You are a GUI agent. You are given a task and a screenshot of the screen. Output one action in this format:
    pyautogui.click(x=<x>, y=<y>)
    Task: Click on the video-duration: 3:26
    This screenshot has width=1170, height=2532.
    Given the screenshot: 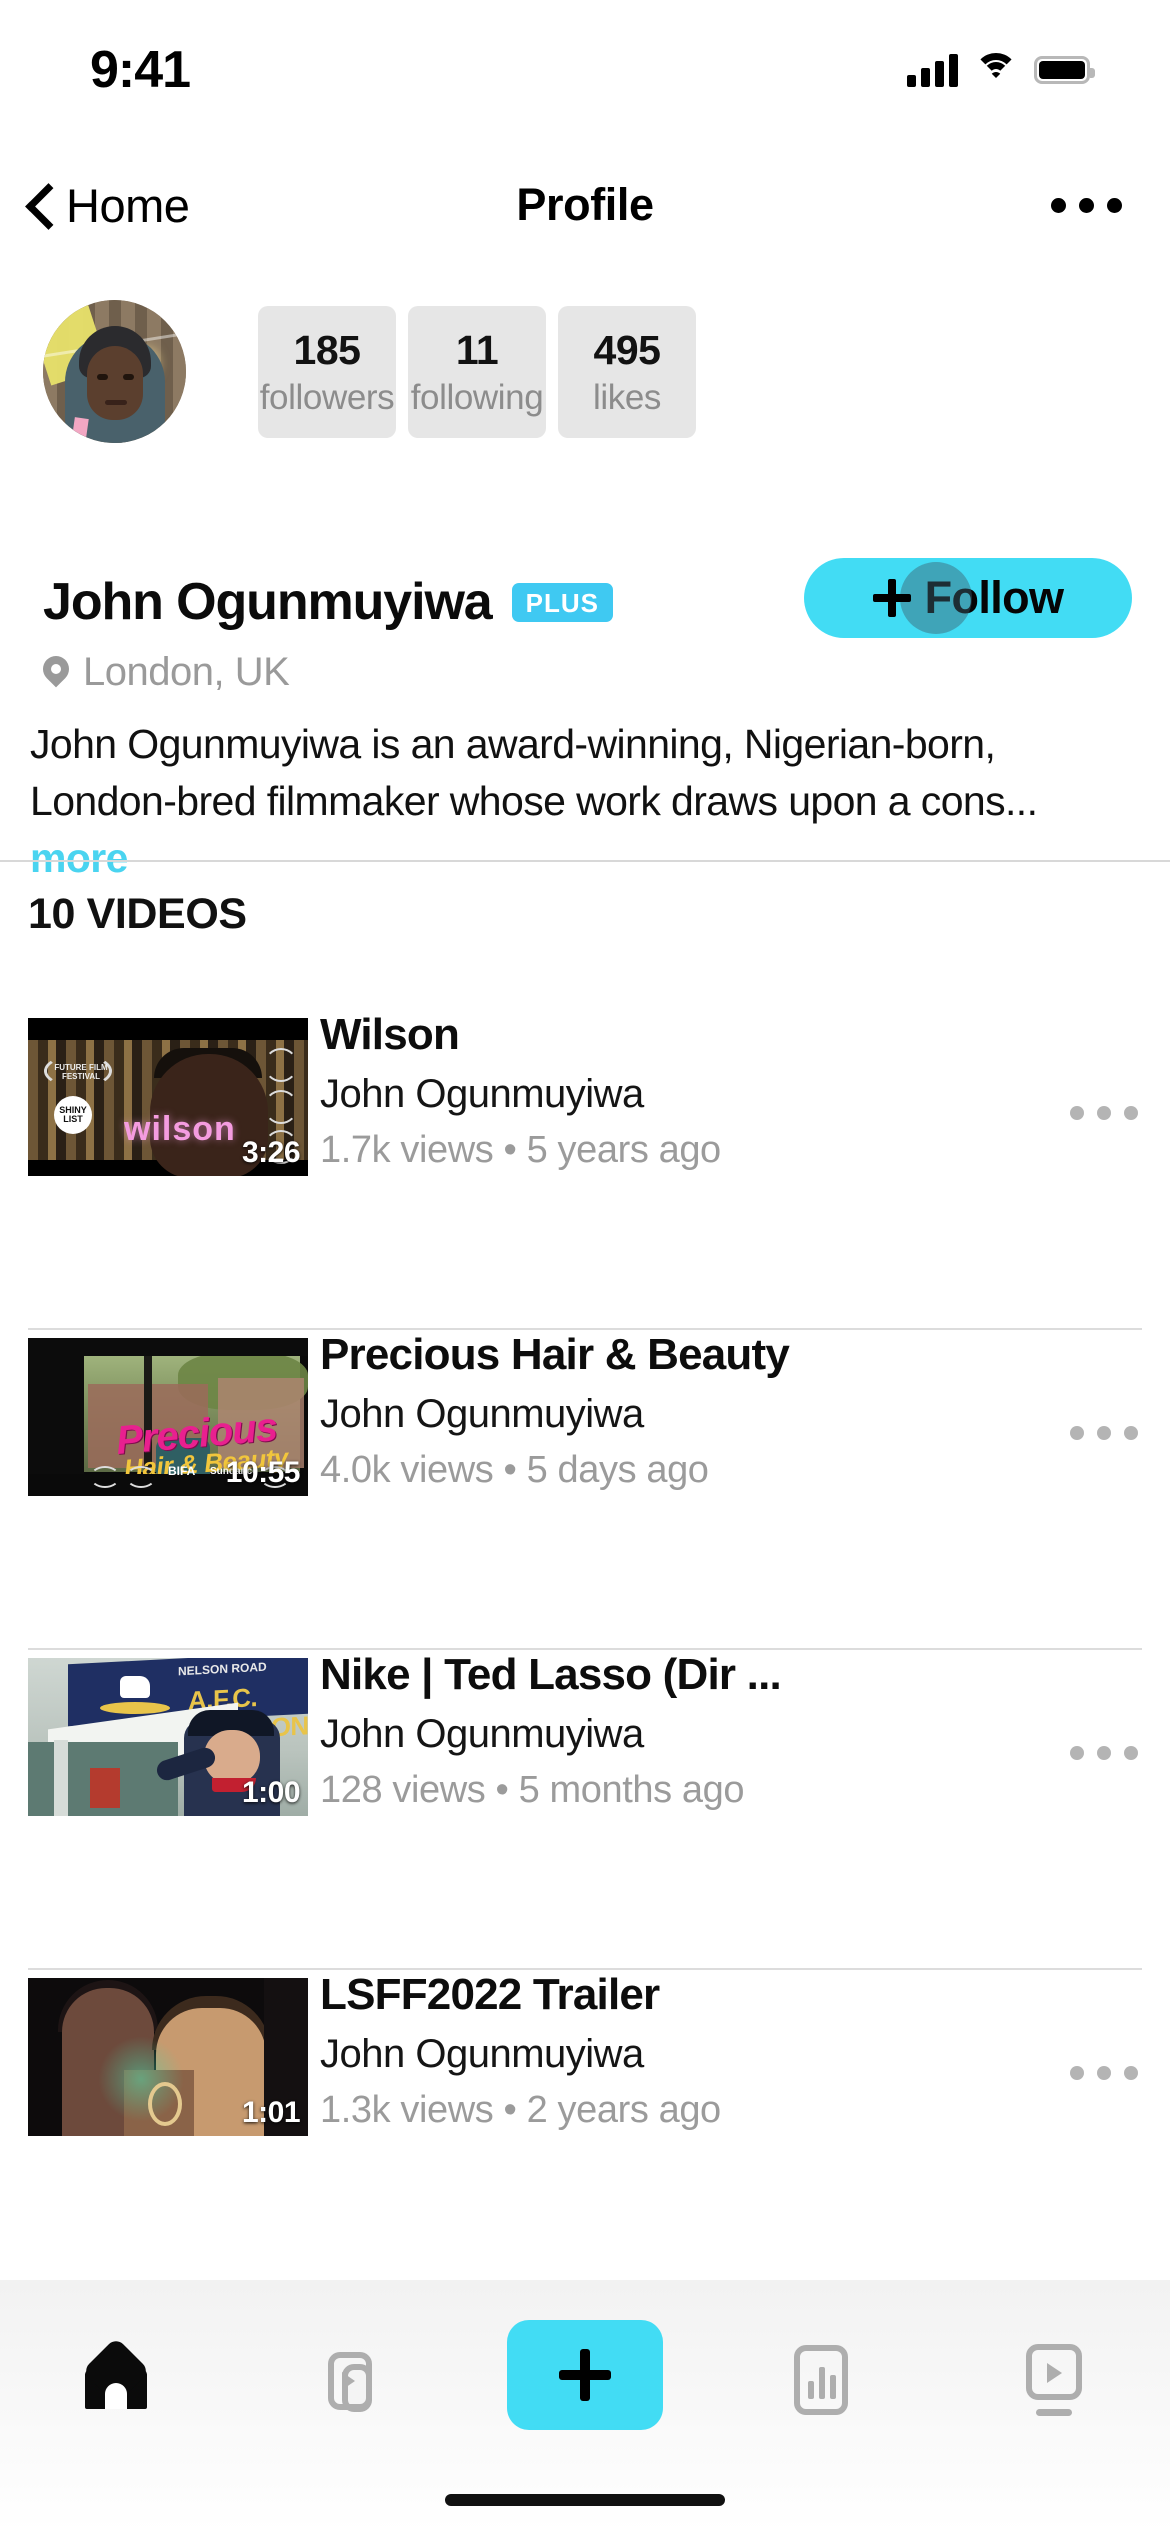 What is the action you would take?
    pyautogui.click(x=271, y=1152)
    